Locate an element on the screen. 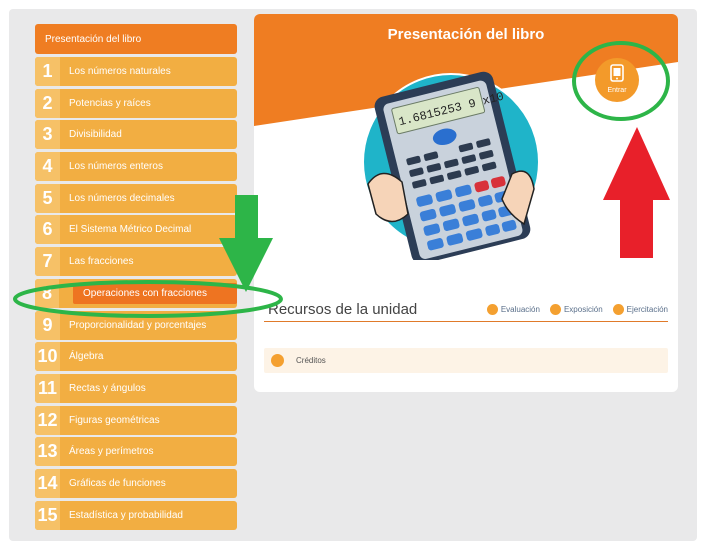 The height and width of the screenshot is (549, 706). sidebar-item-number: 8 is located at coordinates (47, 293).